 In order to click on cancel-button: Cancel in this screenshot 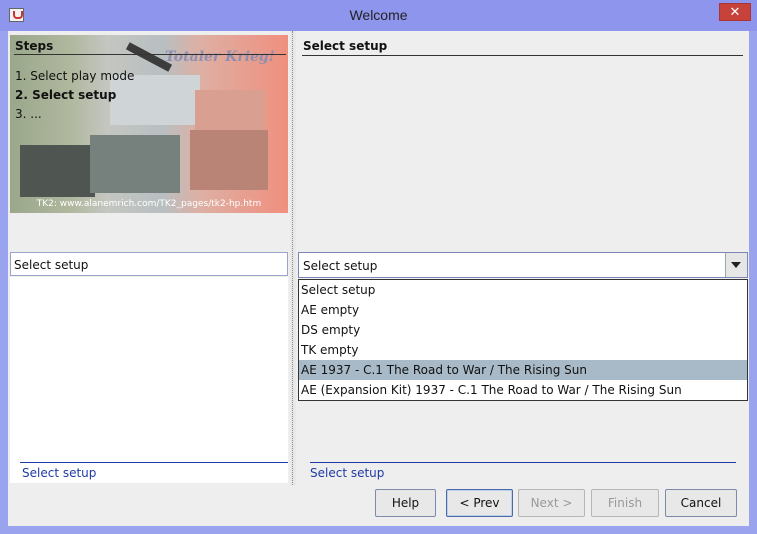, I will do `click(701, 503)`.